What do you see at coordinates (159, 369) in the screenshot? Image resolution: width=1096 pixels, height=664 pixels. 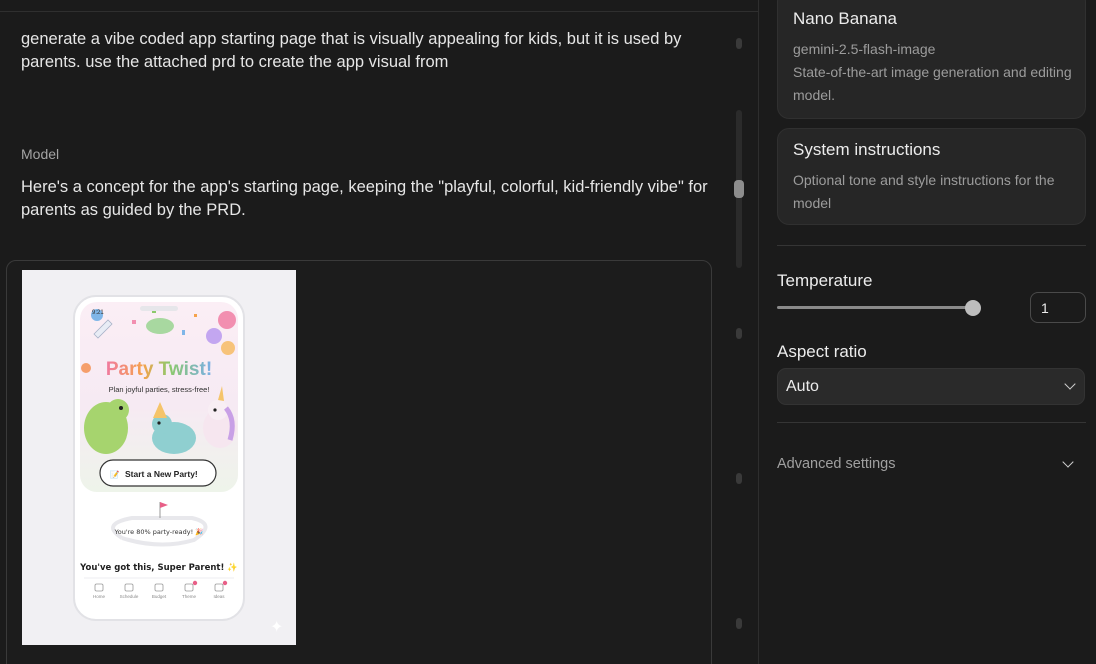 I see `app-title: Party Twist!` at bounding box center [159, 369].